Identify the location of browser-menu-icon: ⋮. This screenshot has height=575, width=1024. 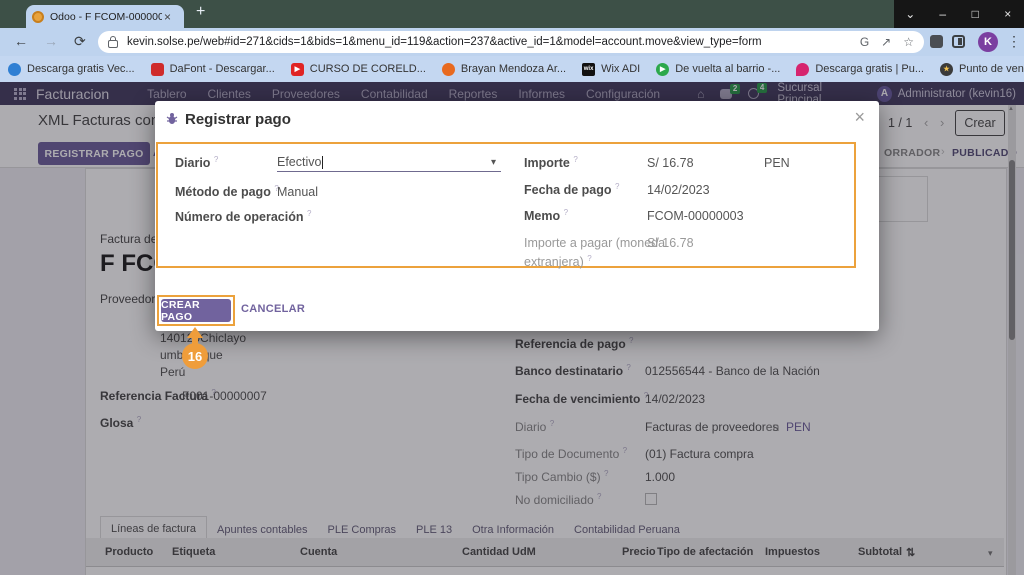
(1014, 41).